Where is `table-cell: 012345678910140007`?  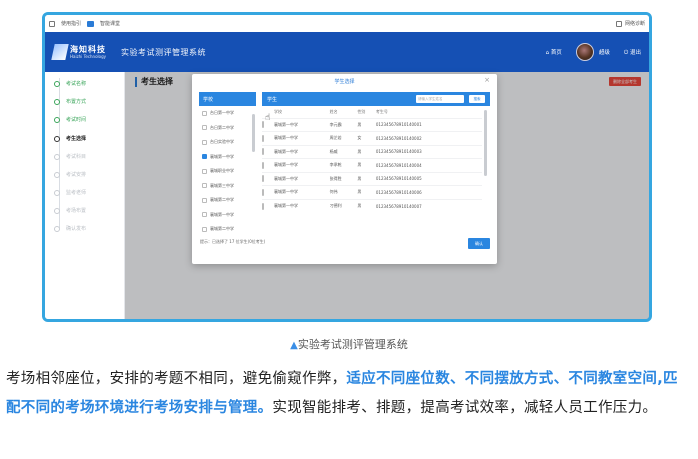 table-cell: 012345678910140007 is located at coordinates (428, 205).